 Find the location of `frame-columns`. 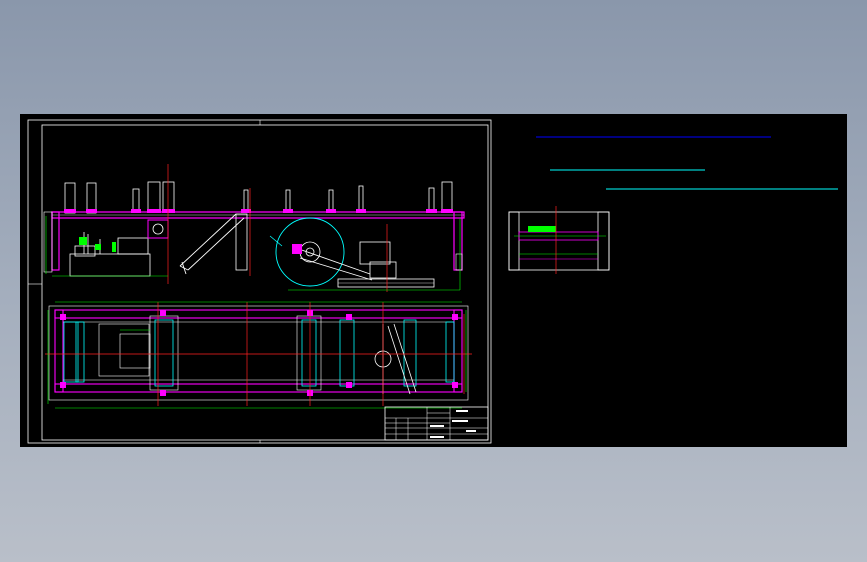

frame-columns is located at coordinates (257, 241).